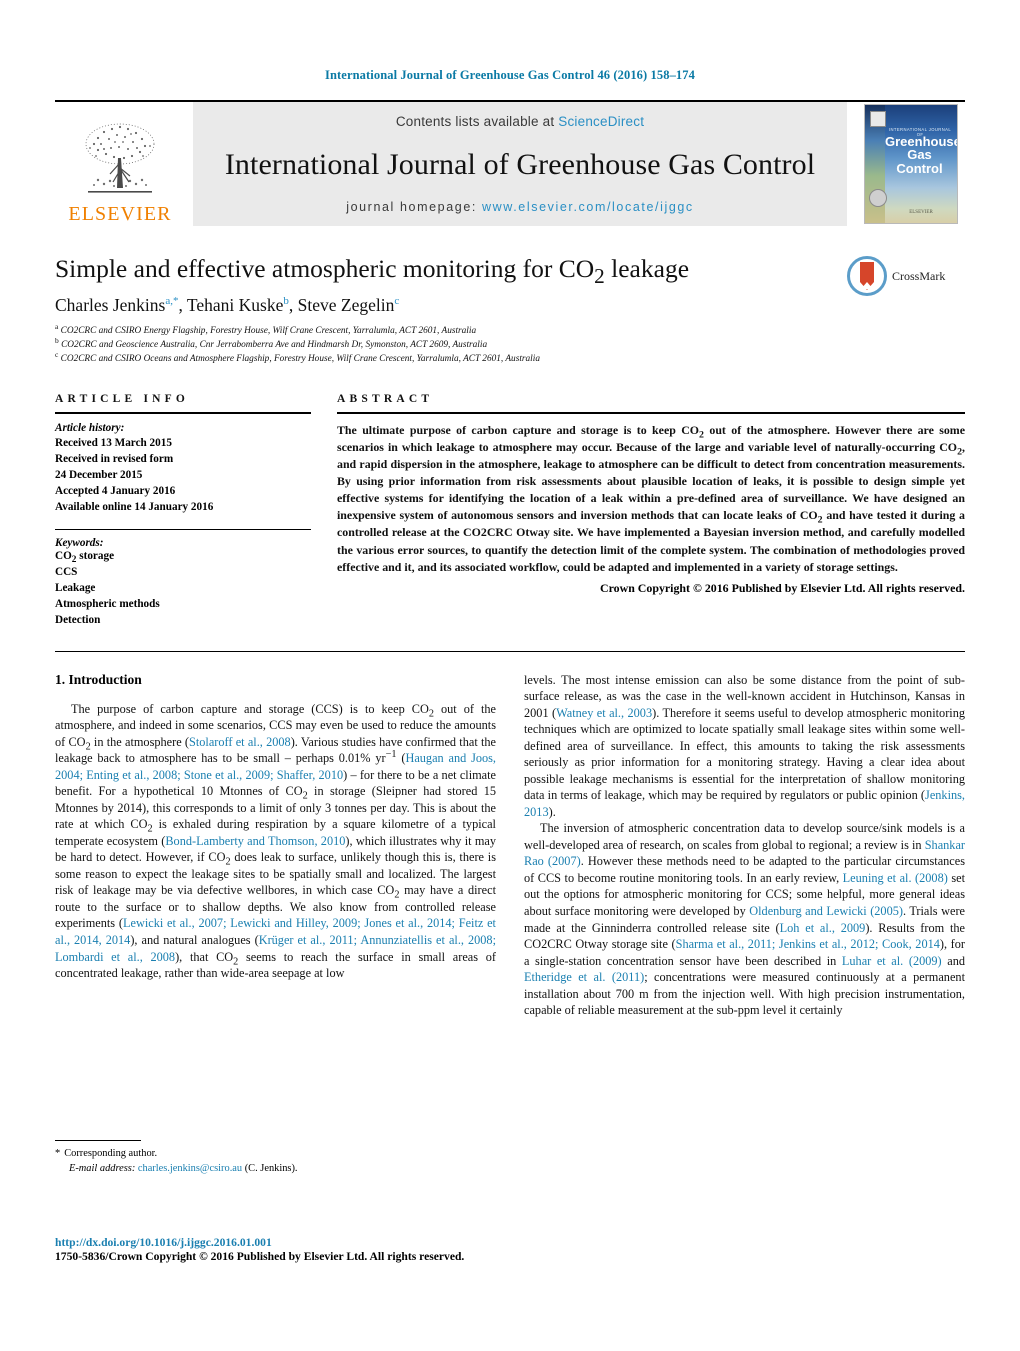  I want to click on keyword-item: CCS, so click(66, 571).